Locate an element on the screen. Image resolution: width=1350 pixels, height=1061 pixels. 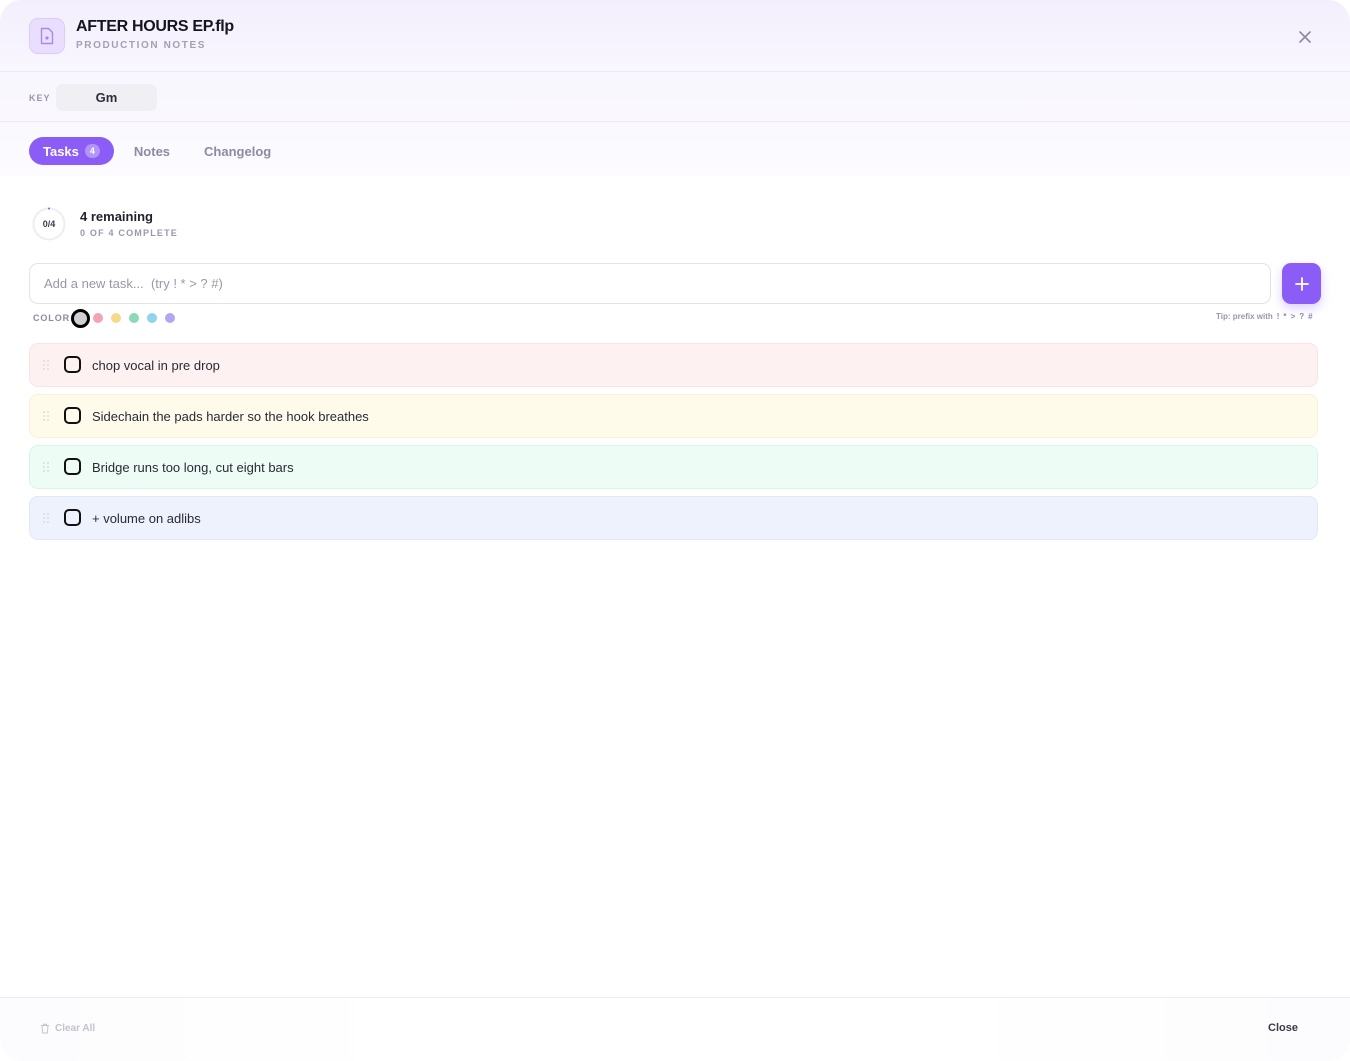
task-item: chop vocal in pre drop is located at coordinates (673, 365).